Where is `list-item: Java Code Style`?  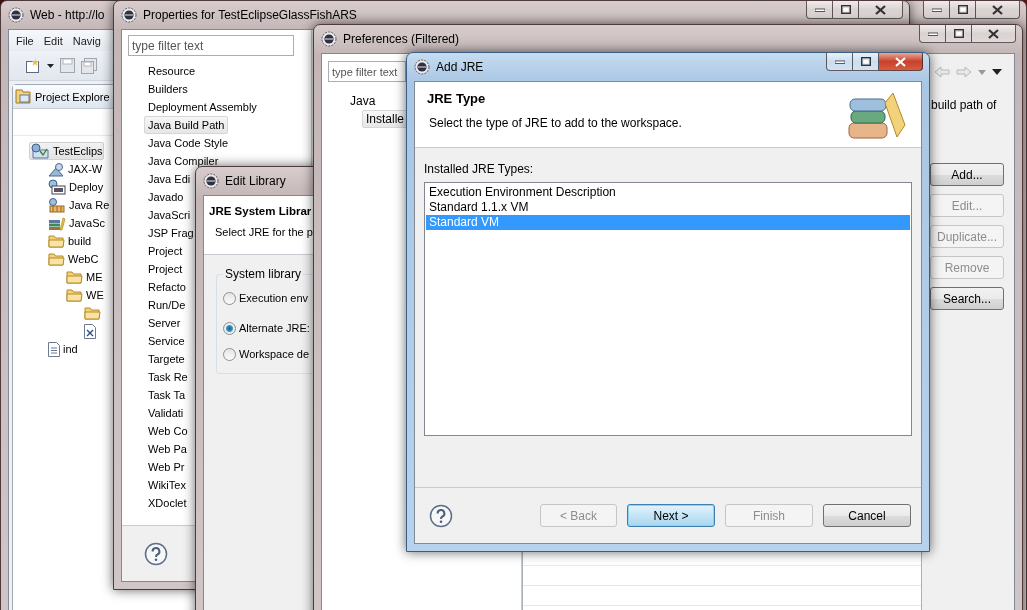
list-item: Java Code Style is located at coordinates (188, 143).